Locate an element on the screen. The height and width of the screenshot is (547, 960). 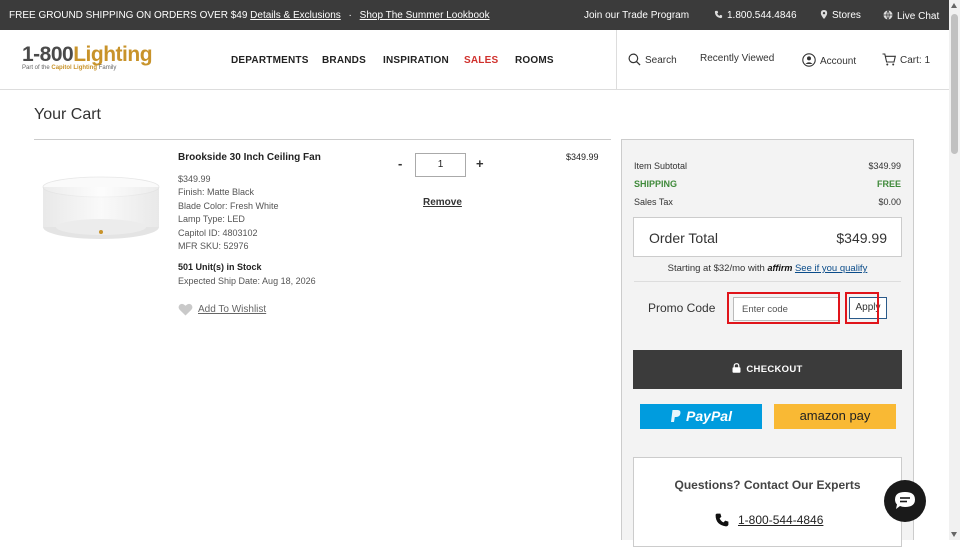
live-chat-link: Live Chat is located at coordinates (911, 16).